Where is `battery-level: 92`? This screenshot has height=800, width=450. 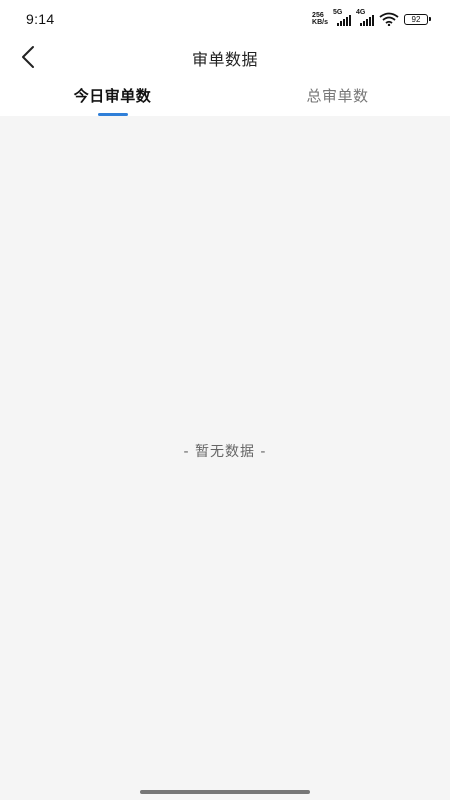 battery-level: 92 is located at coordinates (416, 19).